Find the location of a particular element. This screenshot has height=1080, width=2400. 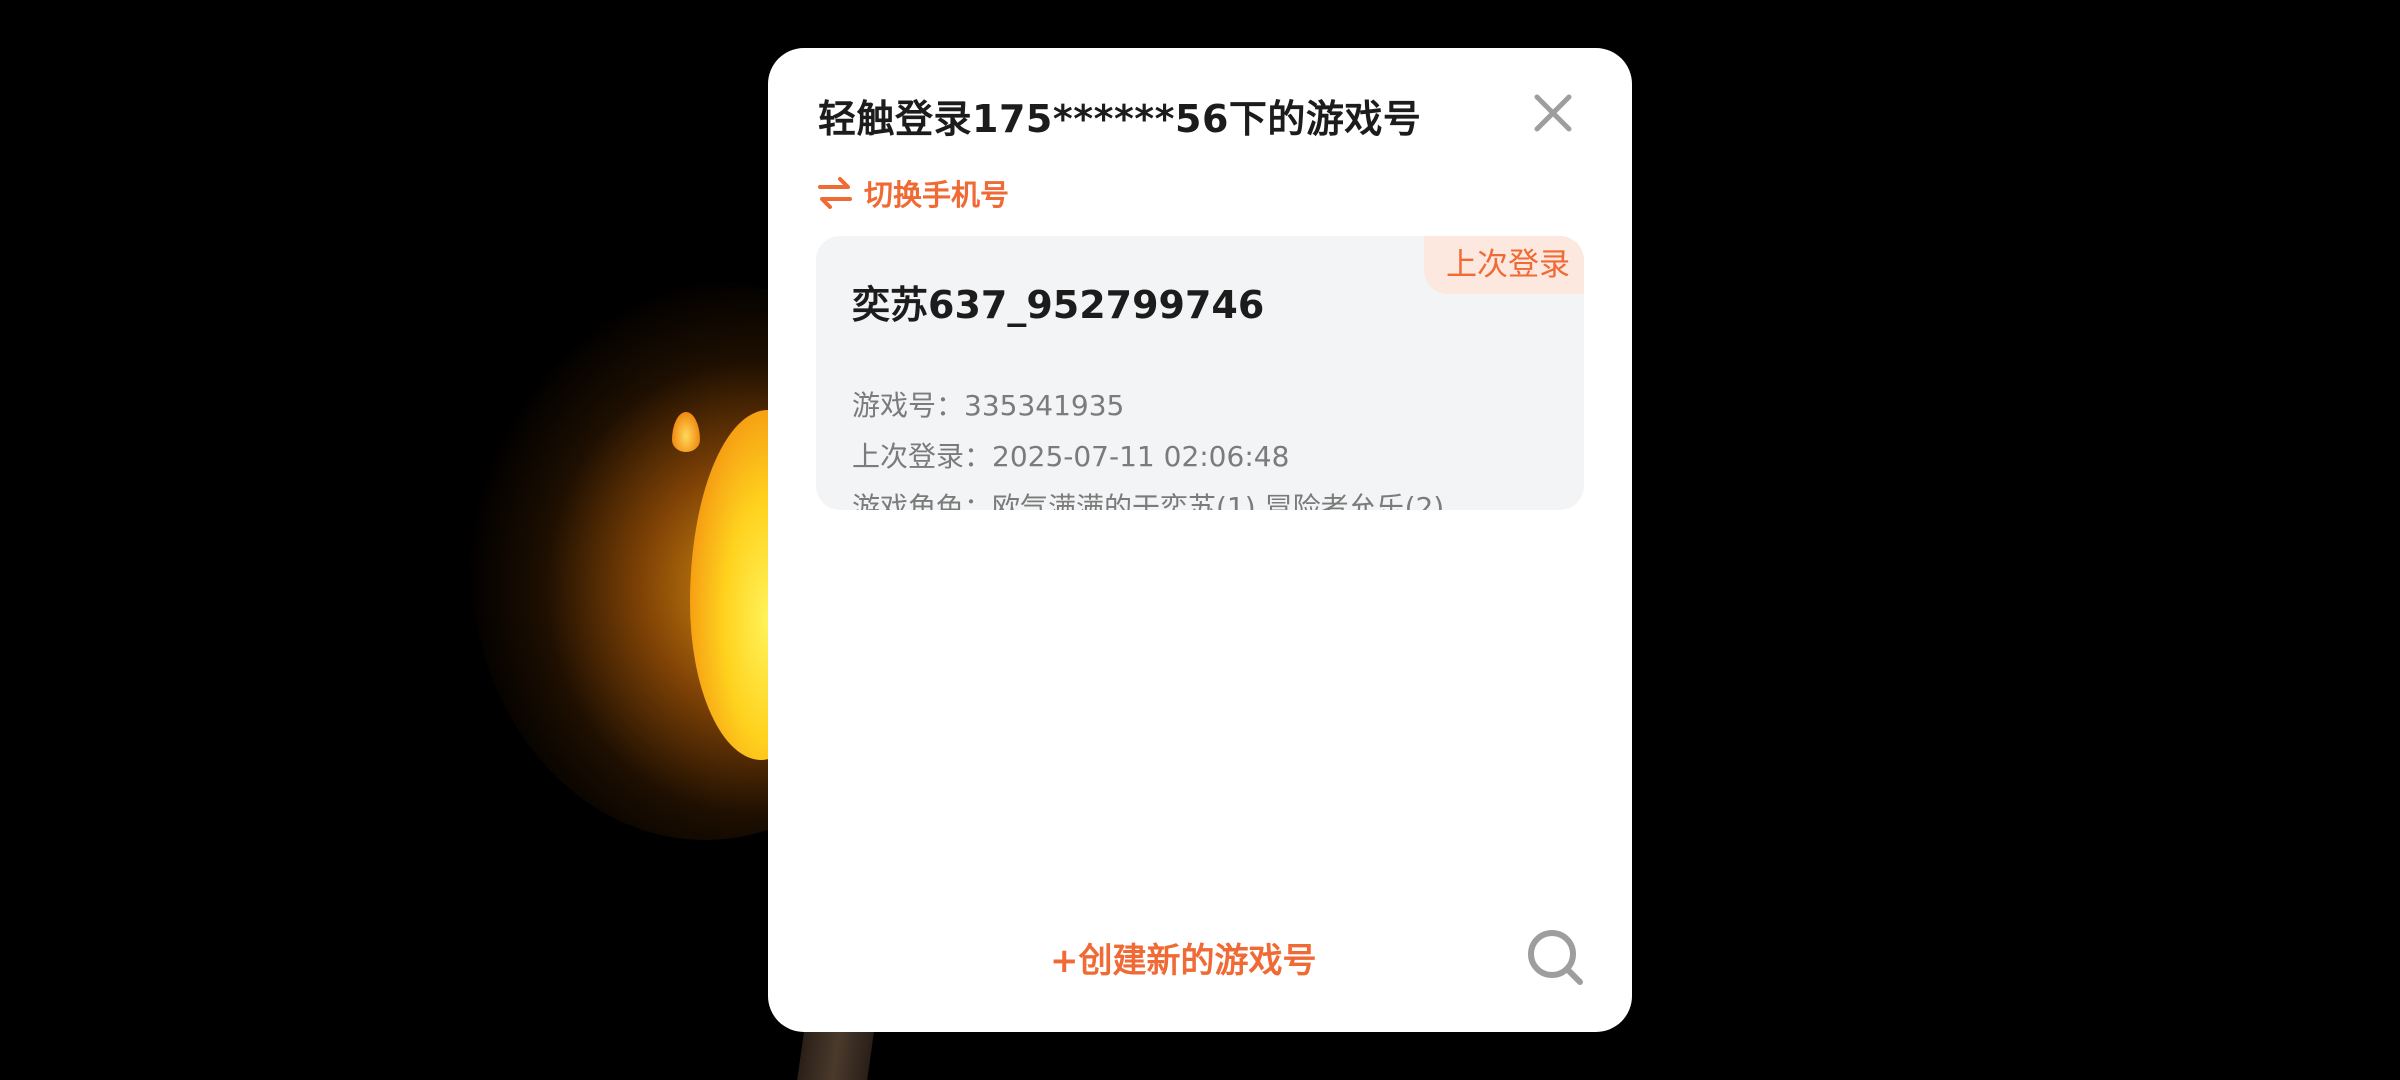

search-icon is located at coordinates (1555, 957).